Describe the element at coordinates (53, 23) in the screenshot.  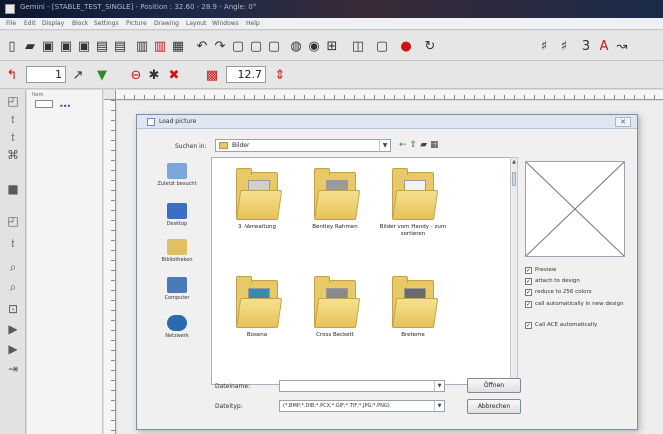
I see `menu-display: Display` at that location.